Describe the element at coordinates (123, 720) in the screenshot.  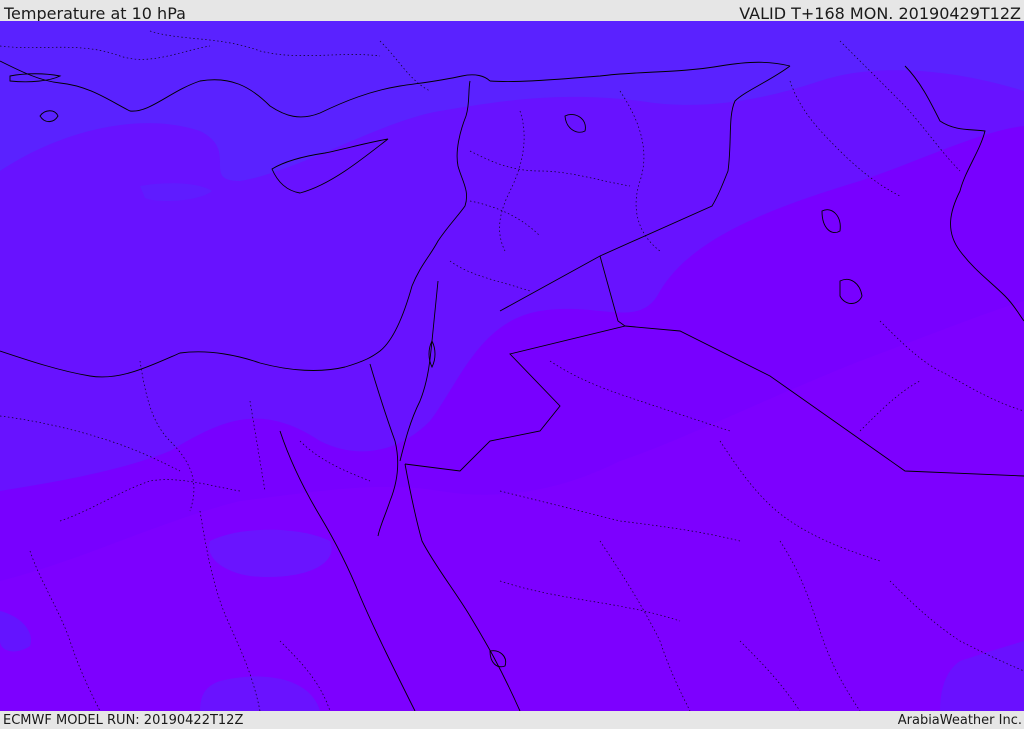
I see `model-run-label: ECMWF MODEL RUN: 20190422T12Z` at that location.